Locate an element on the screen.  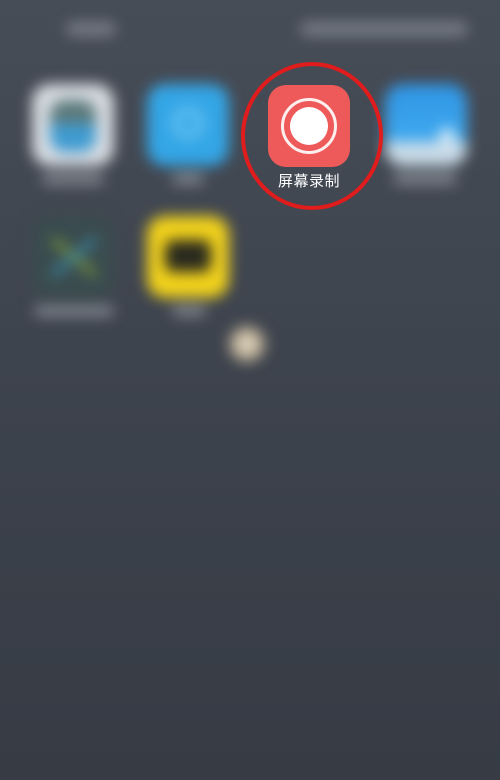
avatar-glyph is located at coordinates (73, 126).